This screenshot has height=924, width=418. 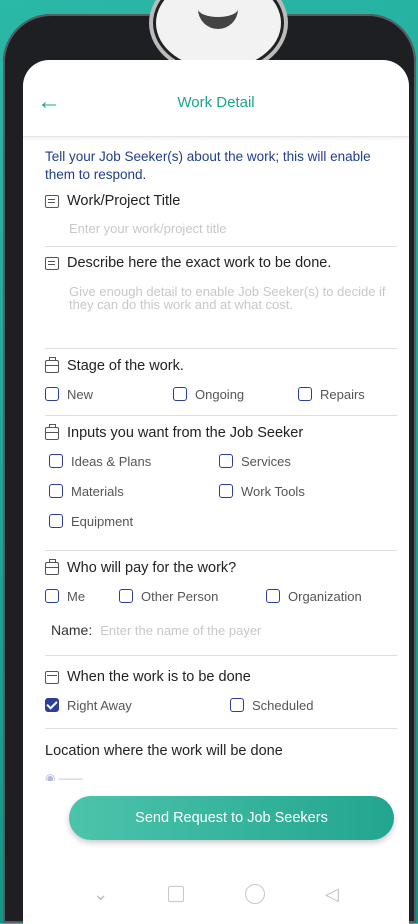 I want to click on checkbox-label: Other Person, so click(x=180, y=596).